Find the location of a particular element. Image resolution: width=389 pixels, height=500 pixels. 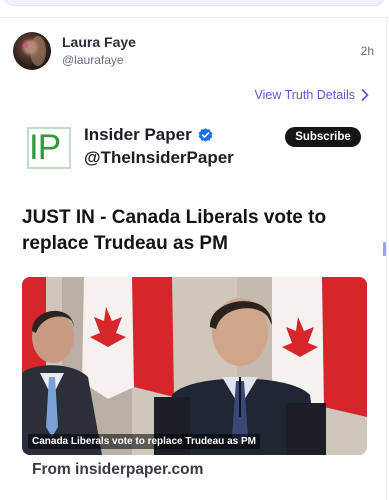

source-handle: @TheInsiderPaper is located at coordinates (159, 157).